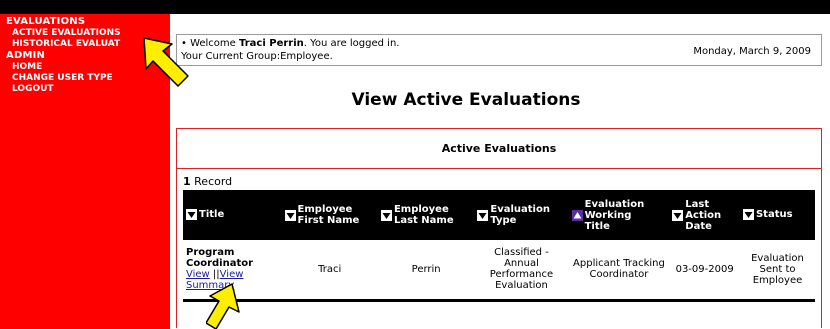 The image size is (830, 329). What do you see at coordinates (619, 215) in the screenshot?
I see `column-header-working-title: Evaluation Working Title` at bounding box center [619, 215].